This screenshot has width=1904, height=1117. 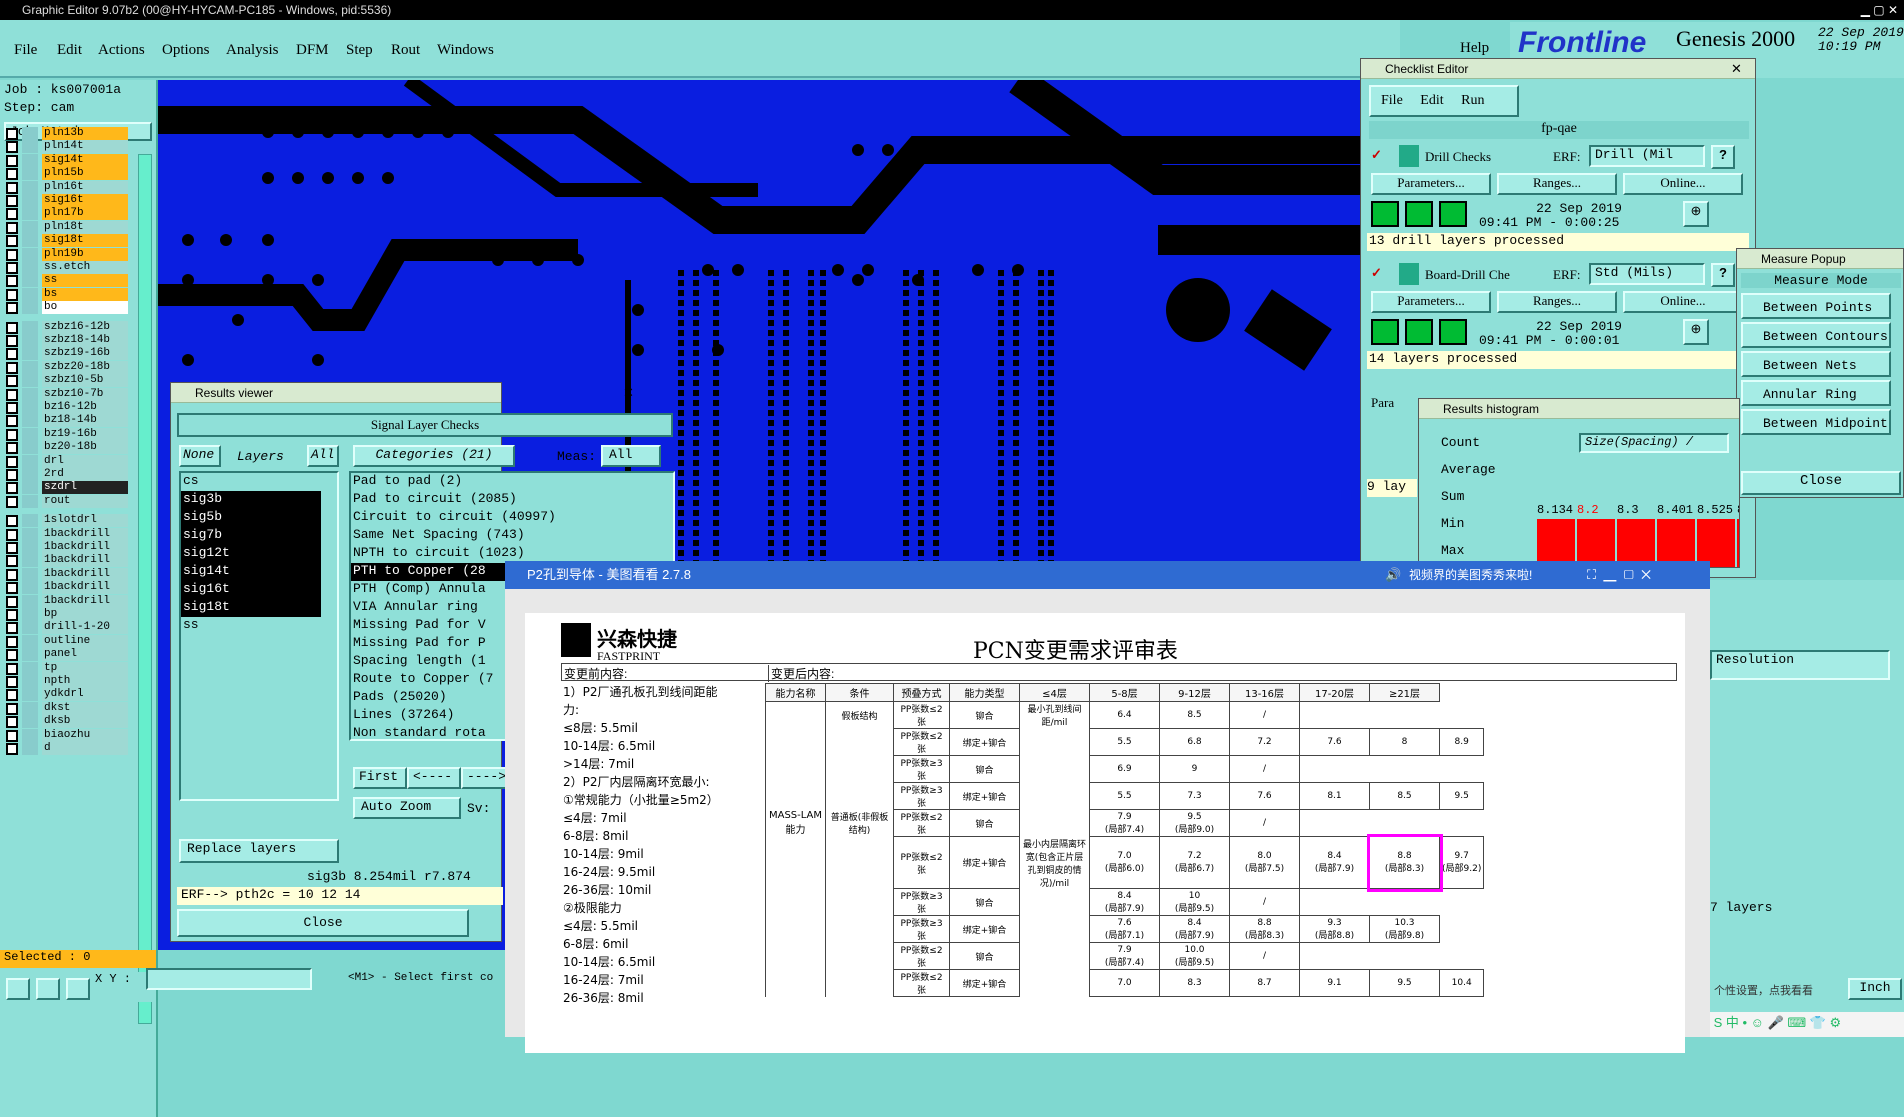 I want to click on video-promo: 视频界的美图秀秀来啦!, so click(x=1470, y=575).